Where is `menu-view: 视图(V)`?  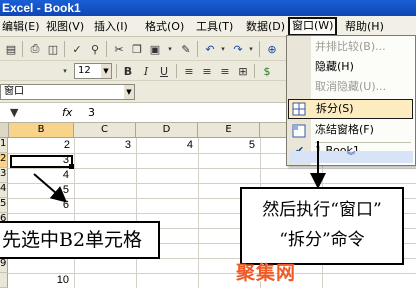
menu-view: 视图(V) is located at coordinates (65, 26).